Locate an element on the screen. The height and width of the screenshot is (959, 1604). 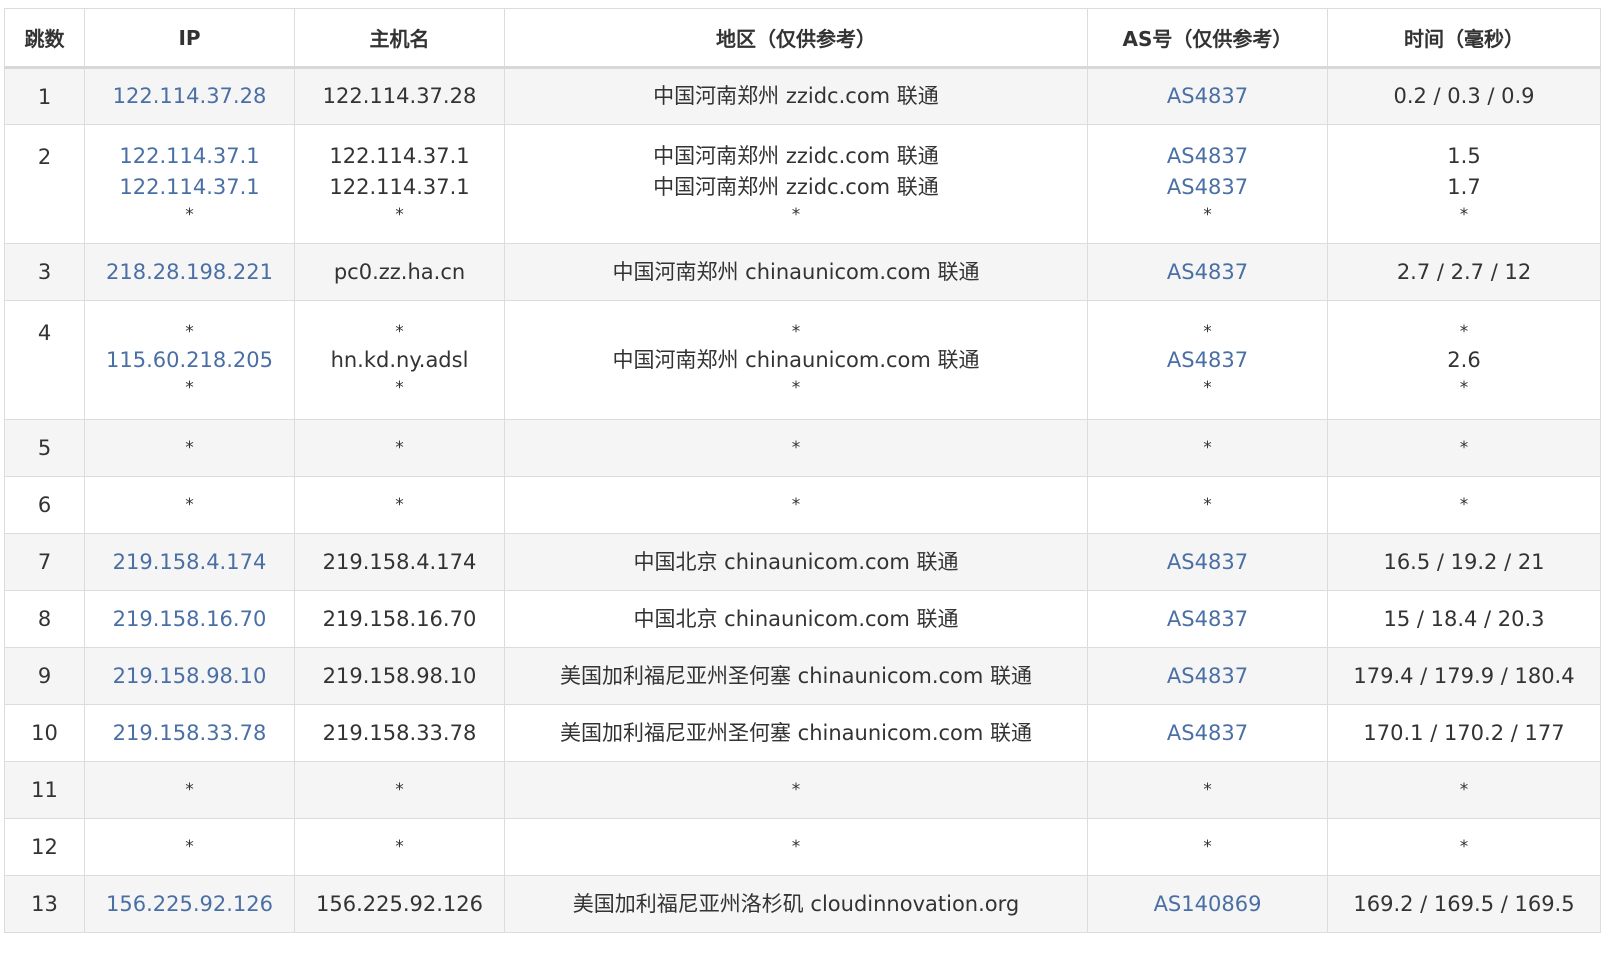
ip-cell: 219.158.16.70 is located at coordinates (189, 619).